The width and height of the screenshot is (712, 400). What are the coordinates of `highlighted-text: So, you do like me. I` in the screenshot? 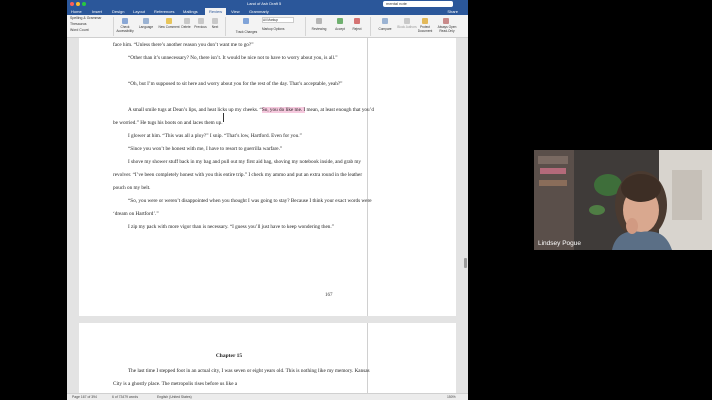 It's located at (283, 110).